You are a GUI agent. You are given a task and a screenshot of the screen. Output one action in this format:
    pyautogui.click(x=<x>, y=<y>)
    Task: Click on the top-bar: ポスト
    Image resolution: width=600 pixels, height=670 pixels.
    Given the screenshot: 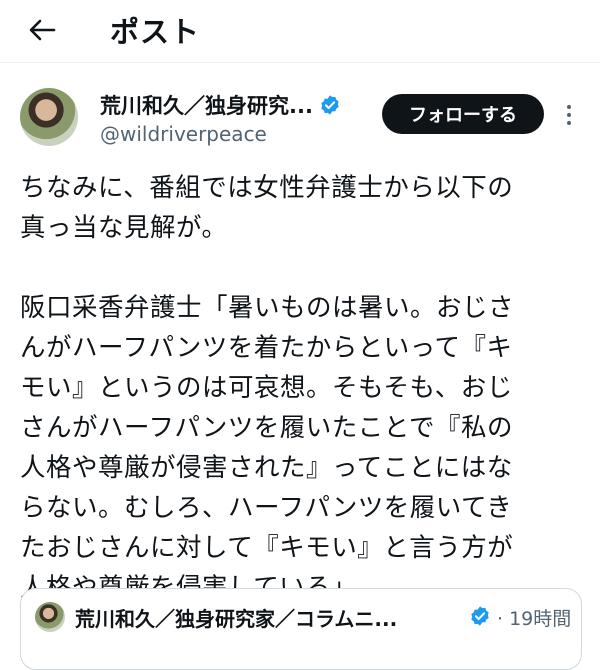 What is the action you would take?
    pyautogui.click(x=300, y=31)
    